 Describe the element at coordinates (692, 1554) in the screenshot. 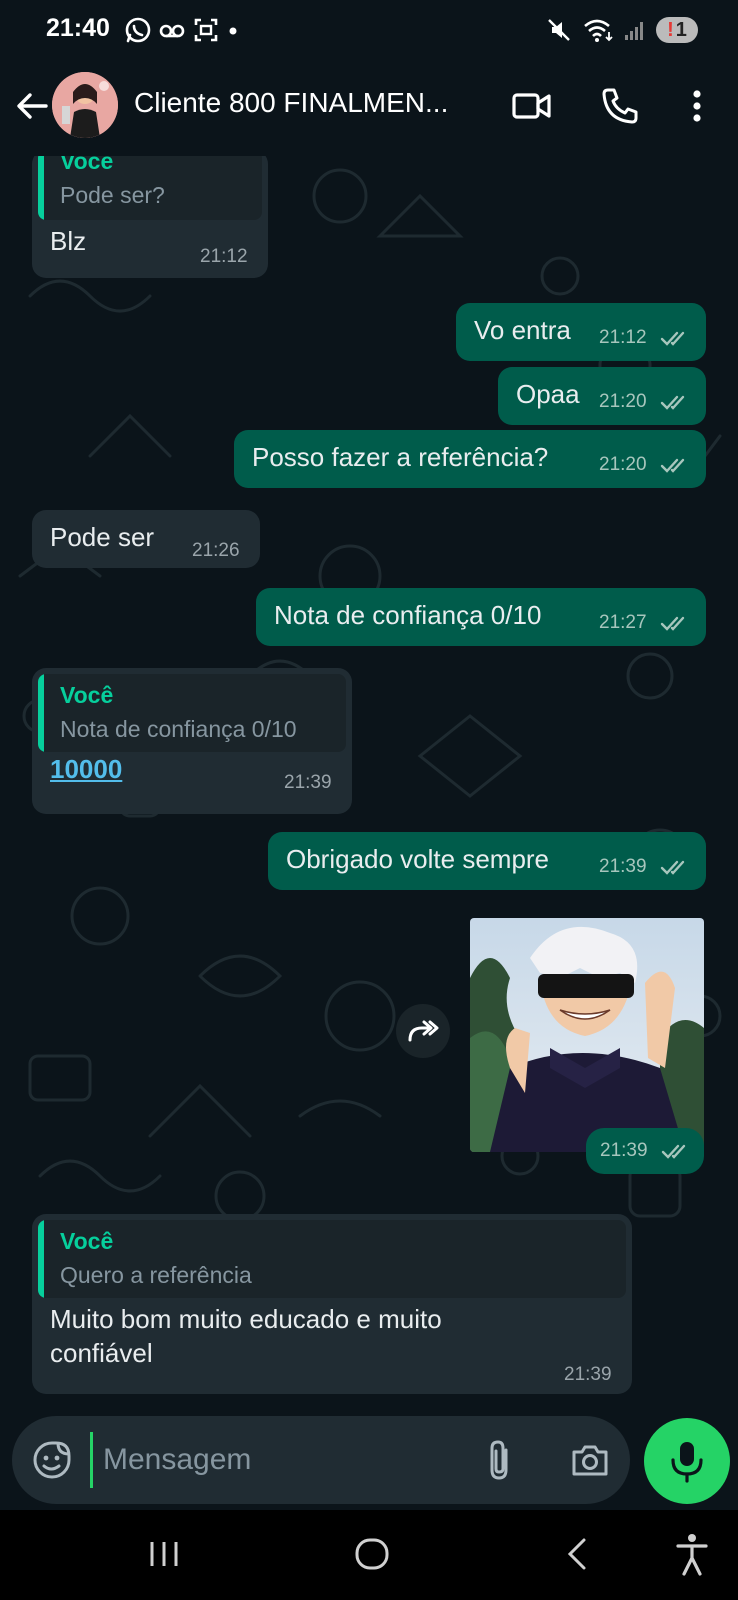

I see `accessibility-icon` at that location.